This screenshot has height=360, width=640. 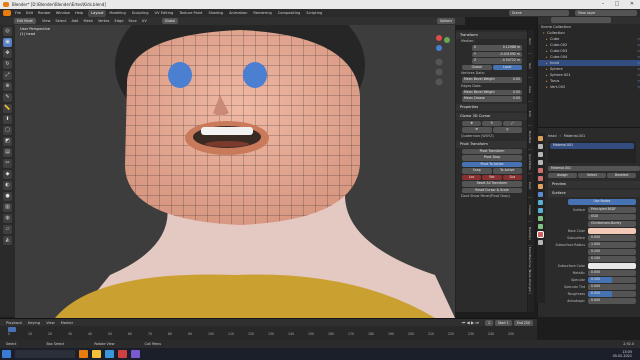 What do you see at coordinates (492, 80) in the screenshot?
I see `vertex-bevel-field: Mean Bevel Weight 0.00` at bounding box center [492, 80].